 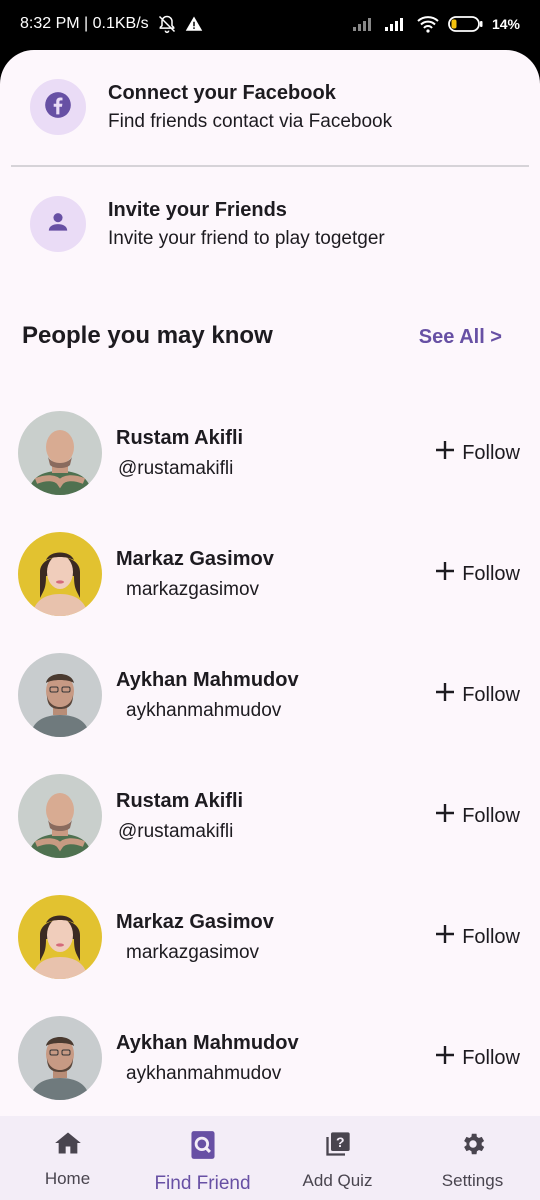 I want to click on person-icon-circle, so click(x=58, y=224).